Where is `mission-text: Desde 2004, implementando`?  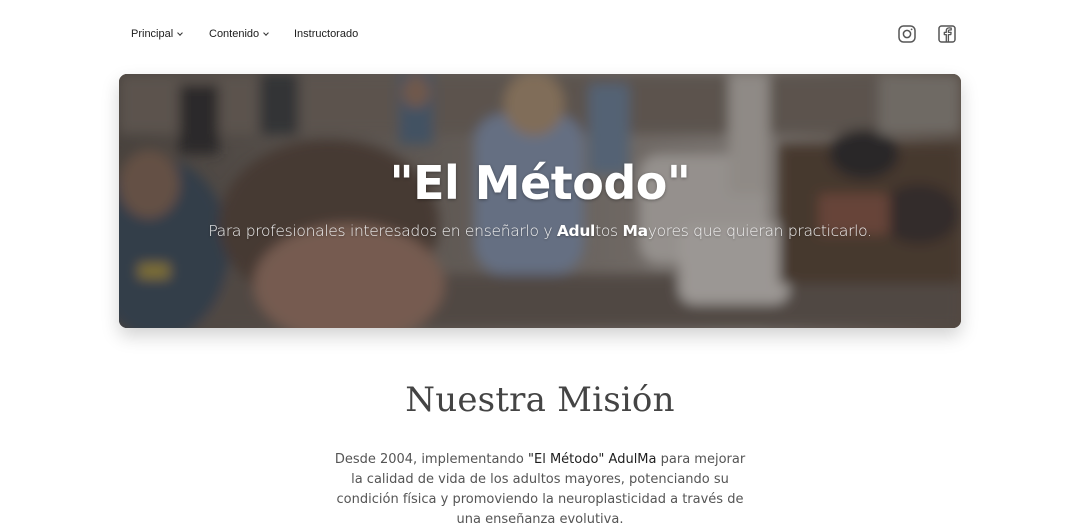 mission-text: Desde 2004, implementando is located at coordinates (431, 459).